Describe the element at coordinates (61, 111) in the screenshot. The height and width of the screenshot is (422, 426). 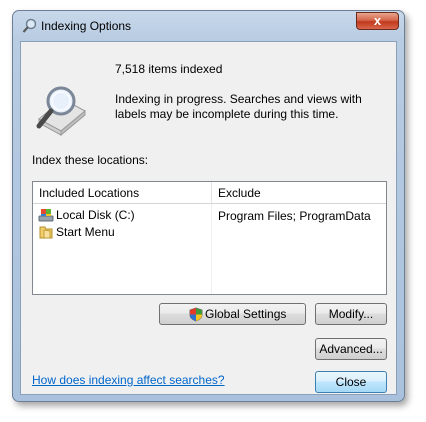
I see `indexing-magnifier-icon` at that location.